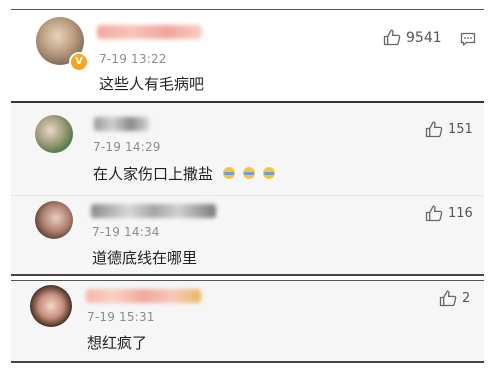  I want to click on comment-text: 道德底线在哪里, so click(145, 258).